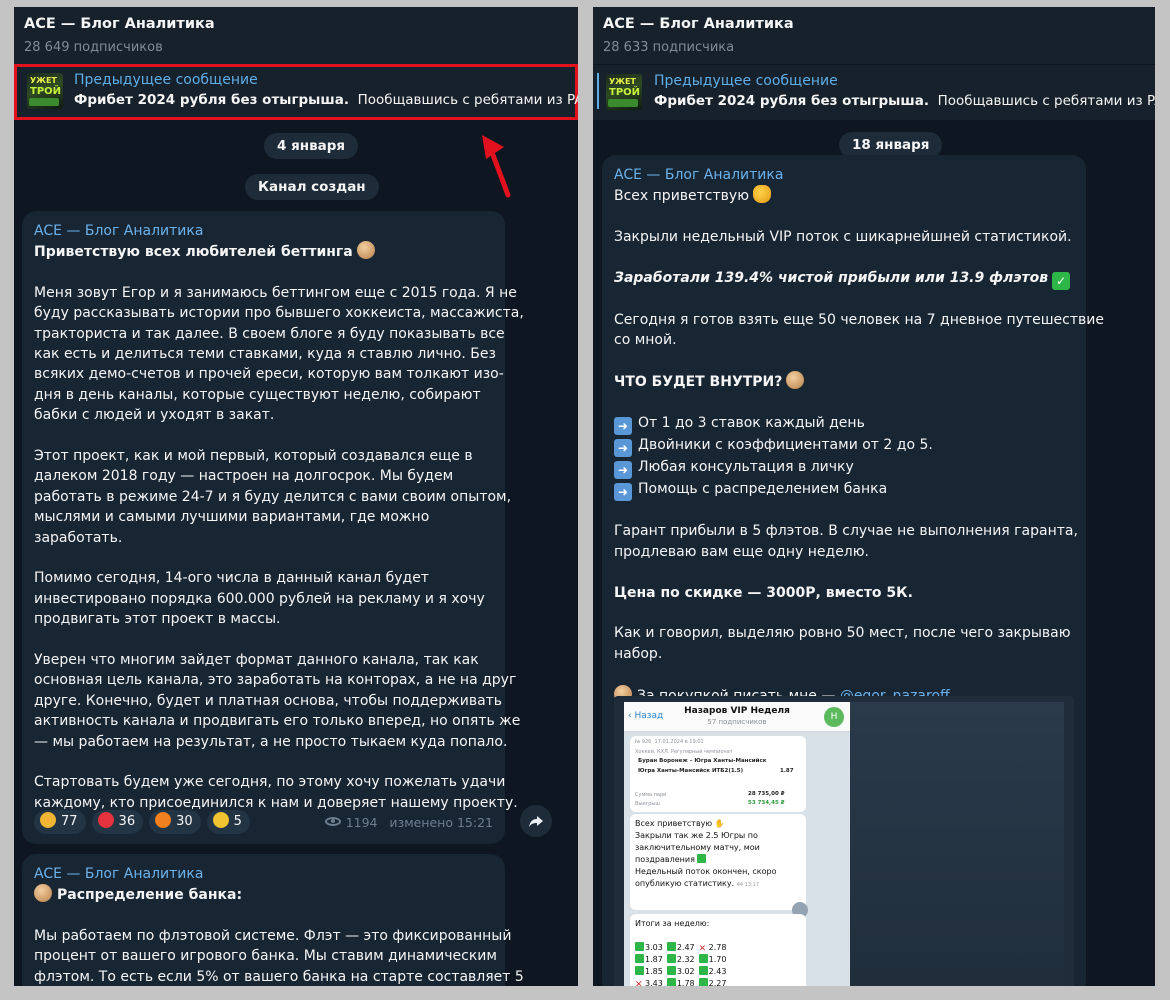 This screenshot has width=1170, height=1000. I want to click on edited-timestamp: изменено 15:21, so click(441, 822).